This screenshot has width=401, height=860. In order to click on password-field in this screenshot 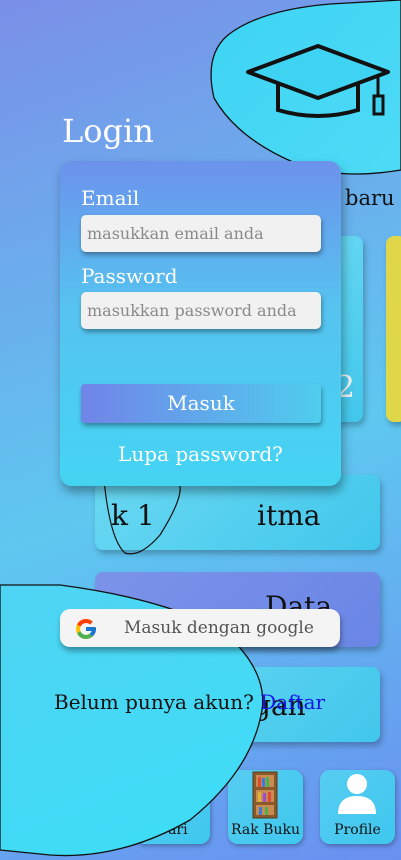, I will do `click(201, 310)`.